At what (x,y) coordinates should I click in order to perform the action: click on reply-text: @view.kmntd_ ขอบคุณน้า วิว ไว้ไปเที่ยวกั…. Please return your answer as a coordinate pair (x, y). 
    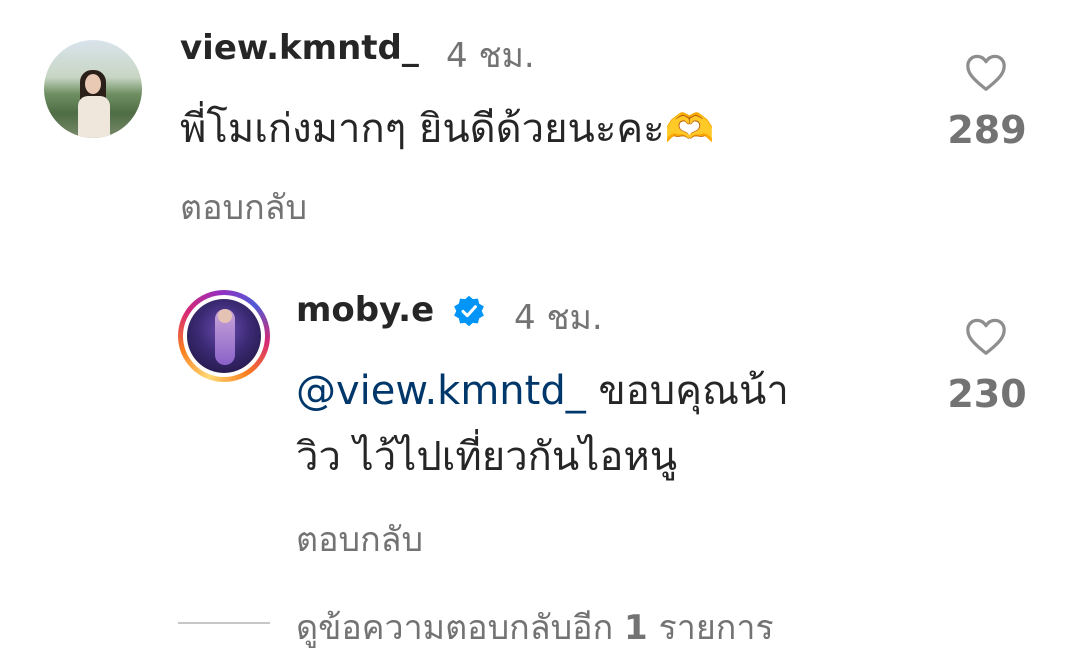
    Looking at the image, I should click on (606, 424).